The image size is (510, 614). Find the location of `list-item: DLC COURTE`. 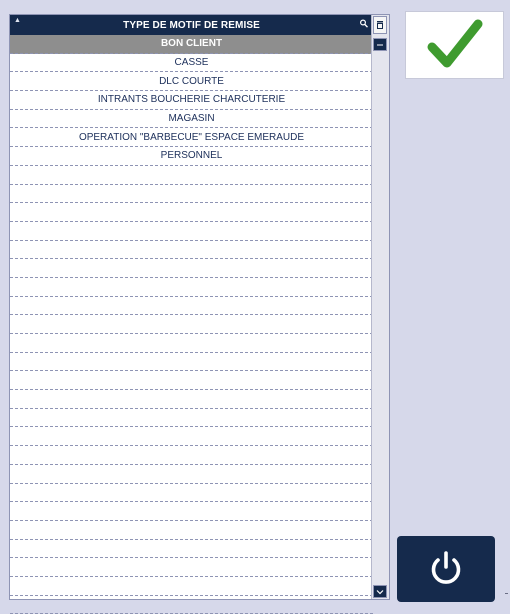

list-item: DLC COURTE is located at coordinates (191, 82).